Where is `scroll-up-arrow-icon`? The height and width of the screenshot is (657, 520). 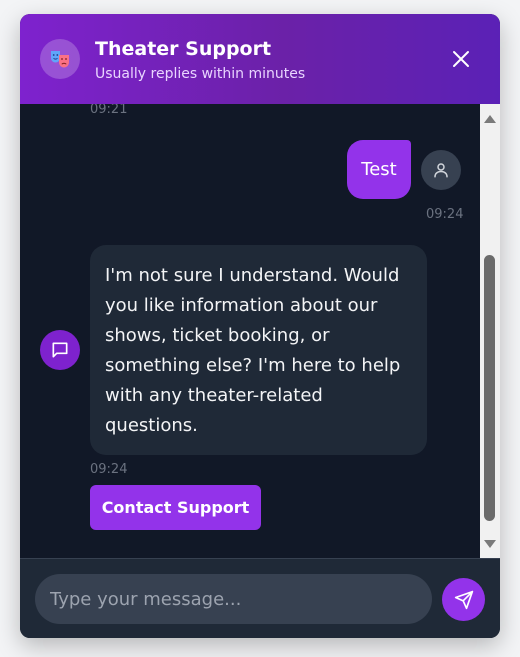 scroll-up-arrow-icon is located at coordinates (490, 119).